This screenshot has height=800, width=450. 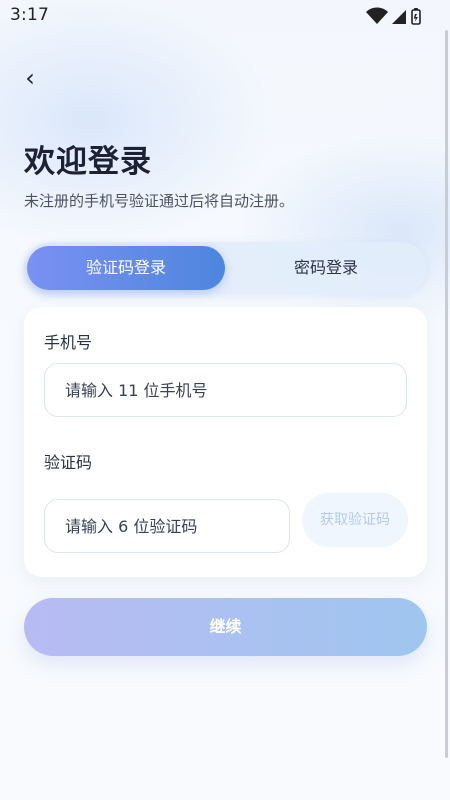 I want to click on tab-password-login: 密码登录, so click(x=326, y=268).